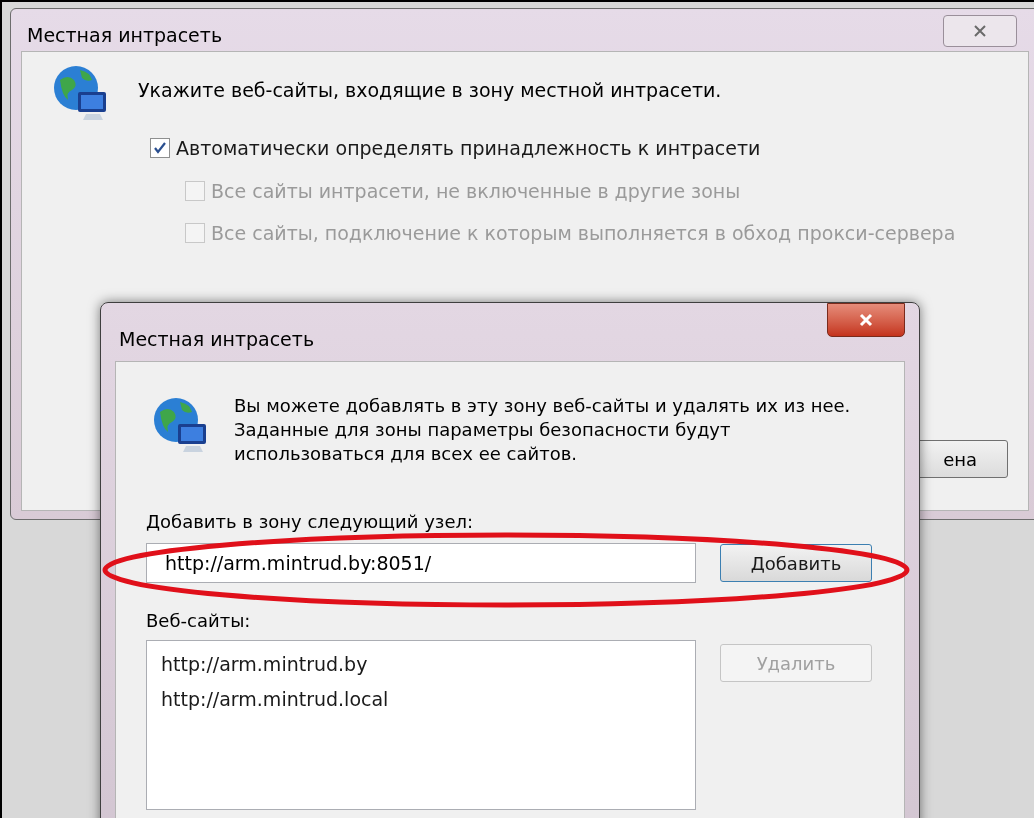 The height and width of the screenshot is (818, 1034). Describe the element at coordinates (468, 148) in the screenshot. I see `checkbox-label: Автоматически определять принадлежность к интрасети` at that location.